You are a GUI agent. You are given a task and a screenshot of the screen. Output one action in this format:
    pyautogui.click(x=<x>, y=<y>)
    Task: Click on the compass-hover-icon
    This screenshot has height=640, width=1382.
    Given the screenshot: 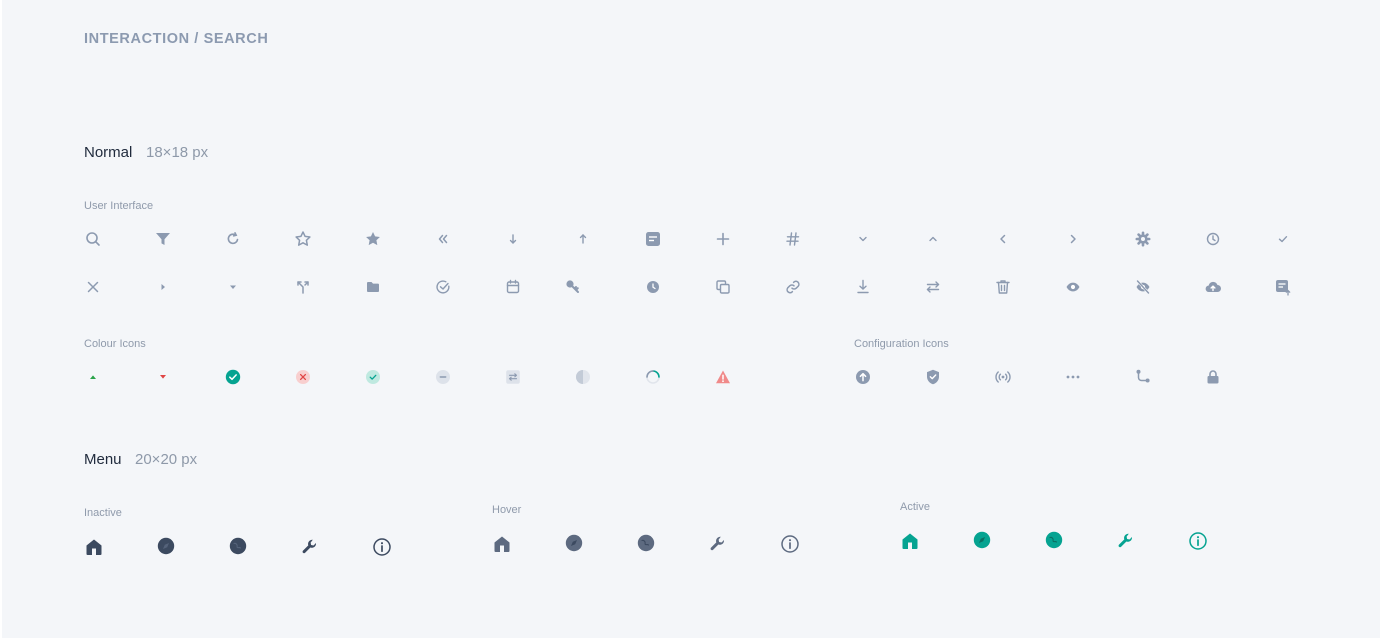 What is the action you would take?
    pyautogui.click(x=574, y=543)
    